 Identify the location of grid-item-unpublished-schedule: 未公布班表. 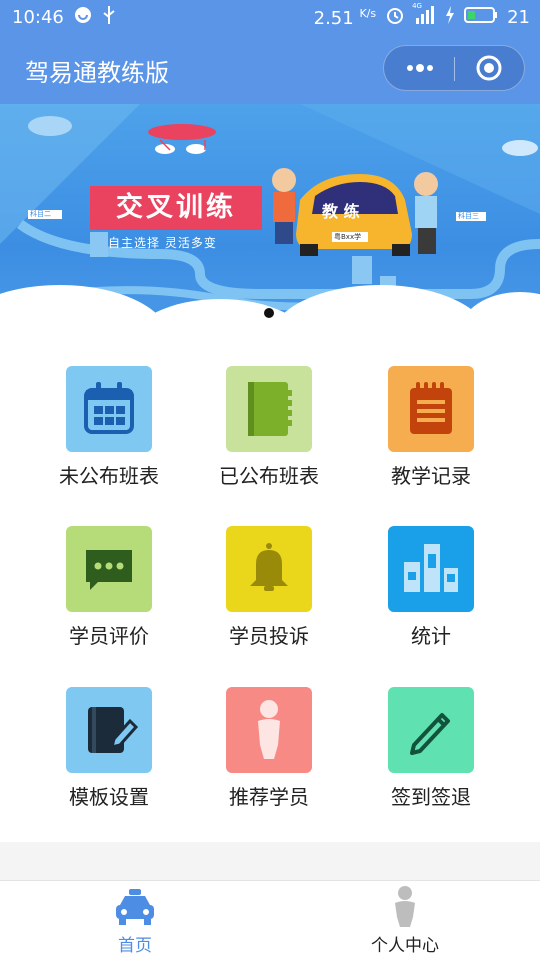
(110, 436).